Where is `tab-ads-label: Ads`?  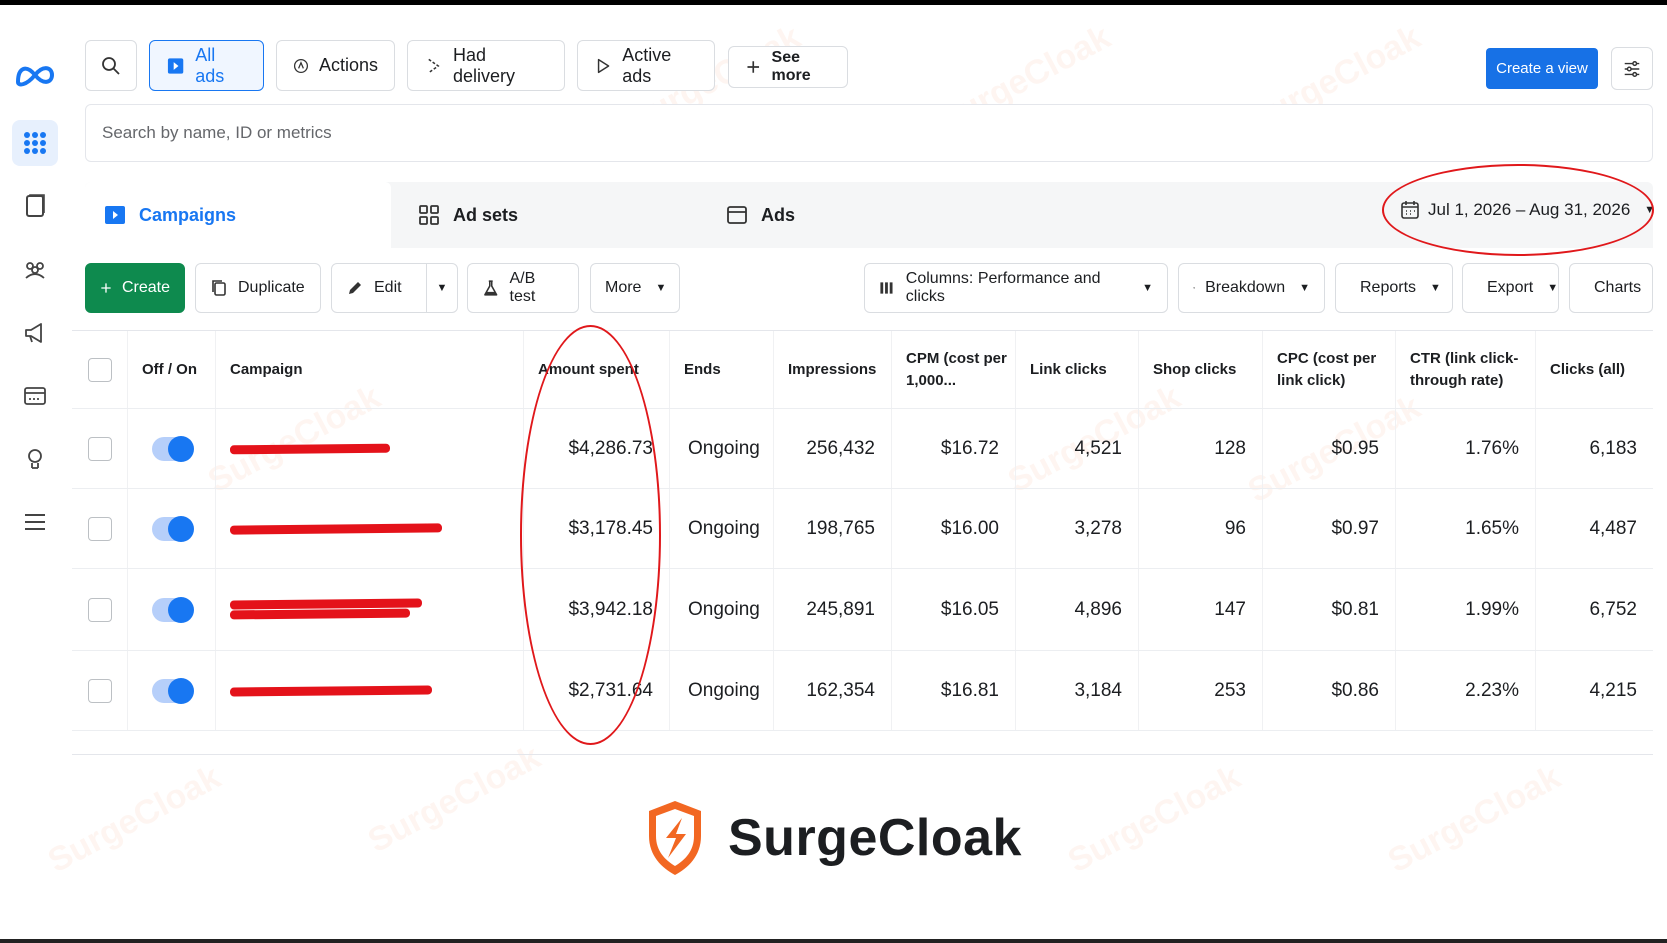 tab-ads-label: Ads is located at coordinates (778, 214).